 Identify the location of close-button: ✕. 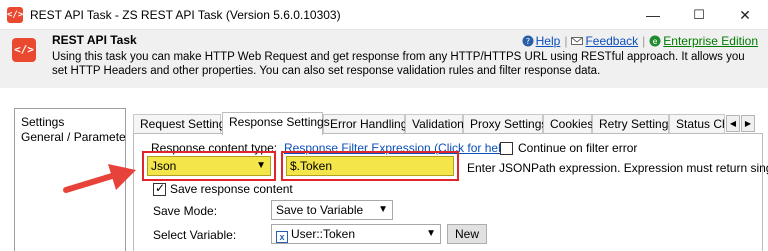
(745, 15).